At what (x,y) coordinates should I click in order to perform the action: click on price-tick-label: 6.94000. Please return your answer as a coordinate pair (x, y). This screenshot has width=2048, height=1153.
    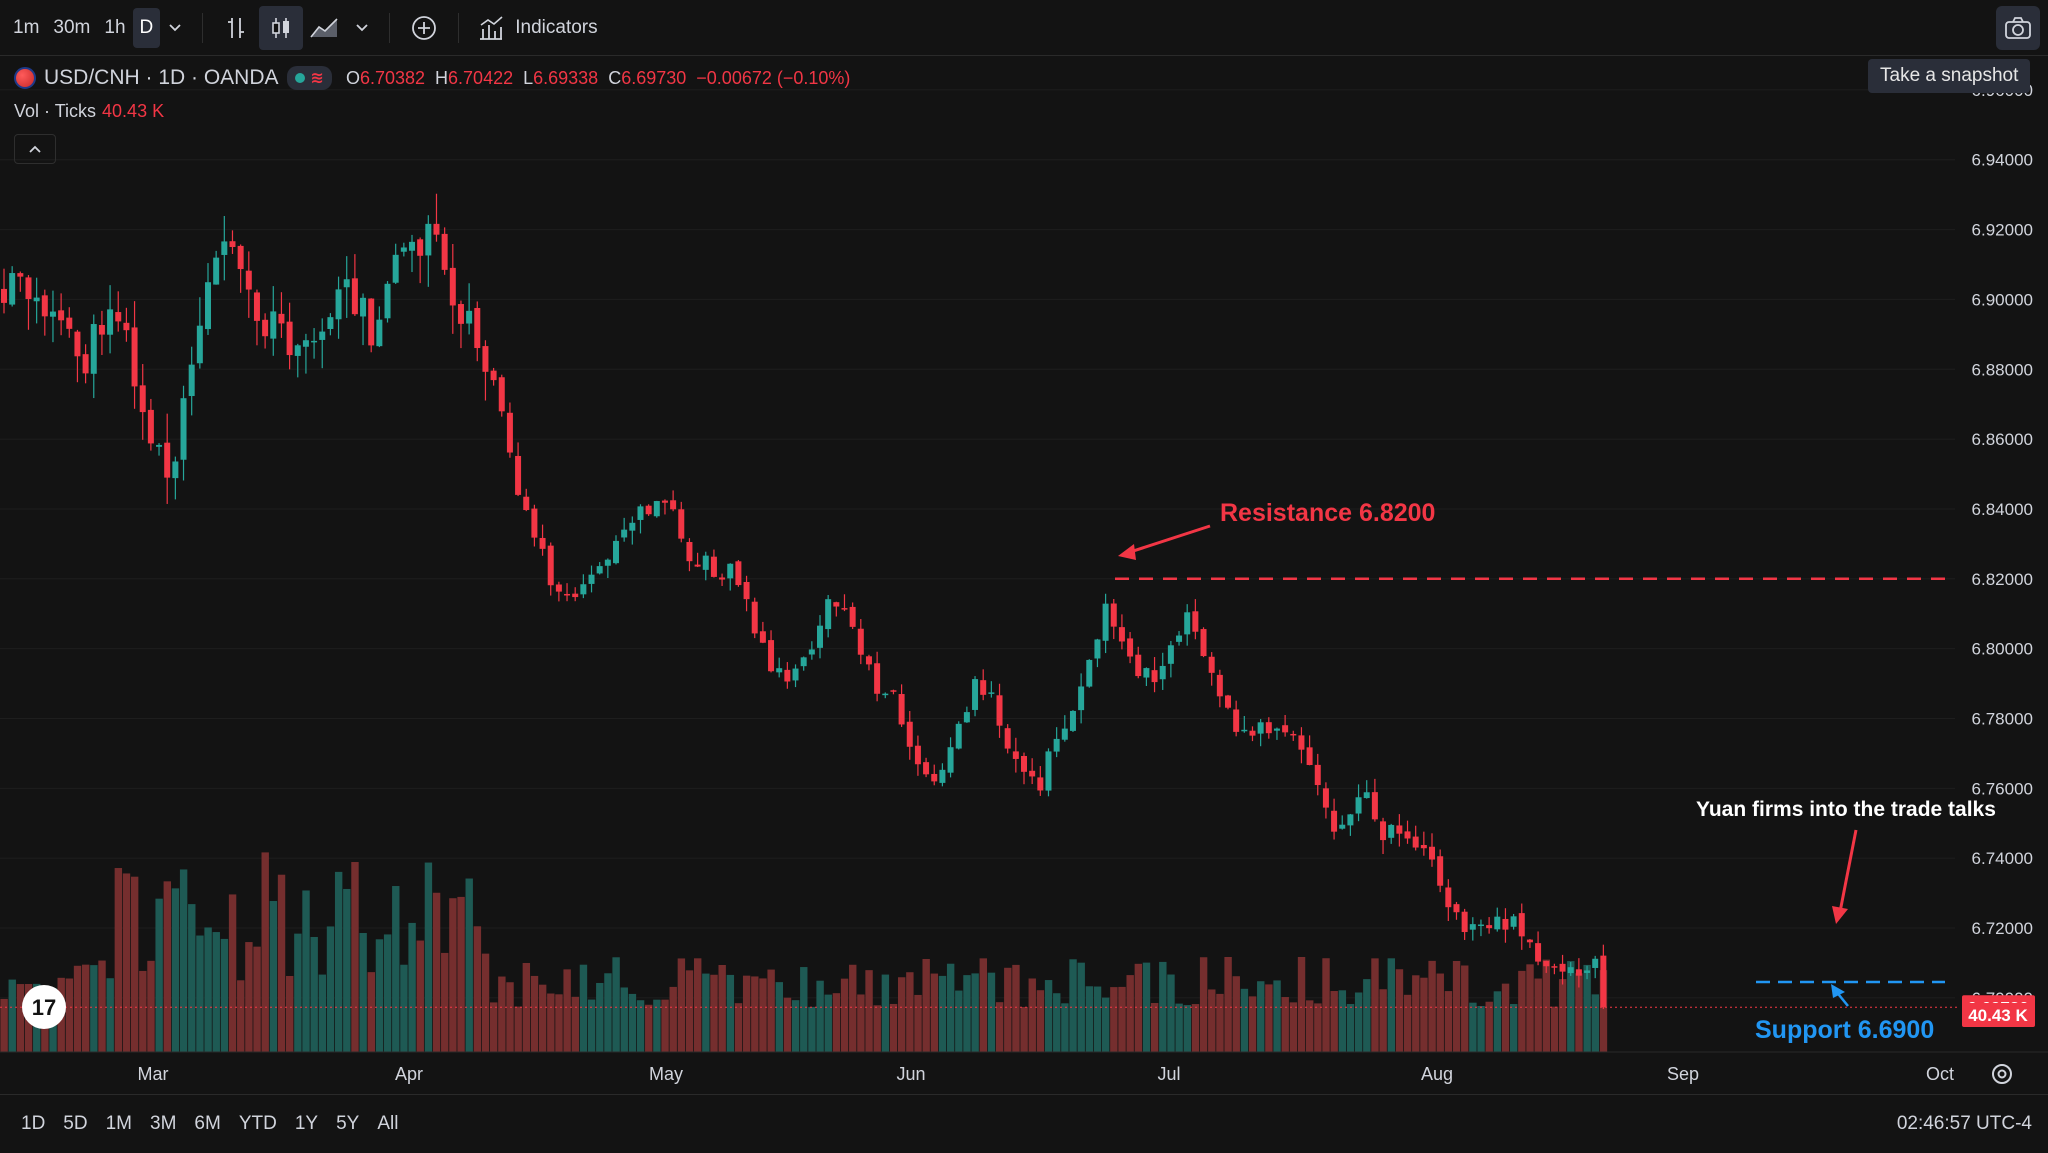
    Looking at the image, I should click on (2002, 160).